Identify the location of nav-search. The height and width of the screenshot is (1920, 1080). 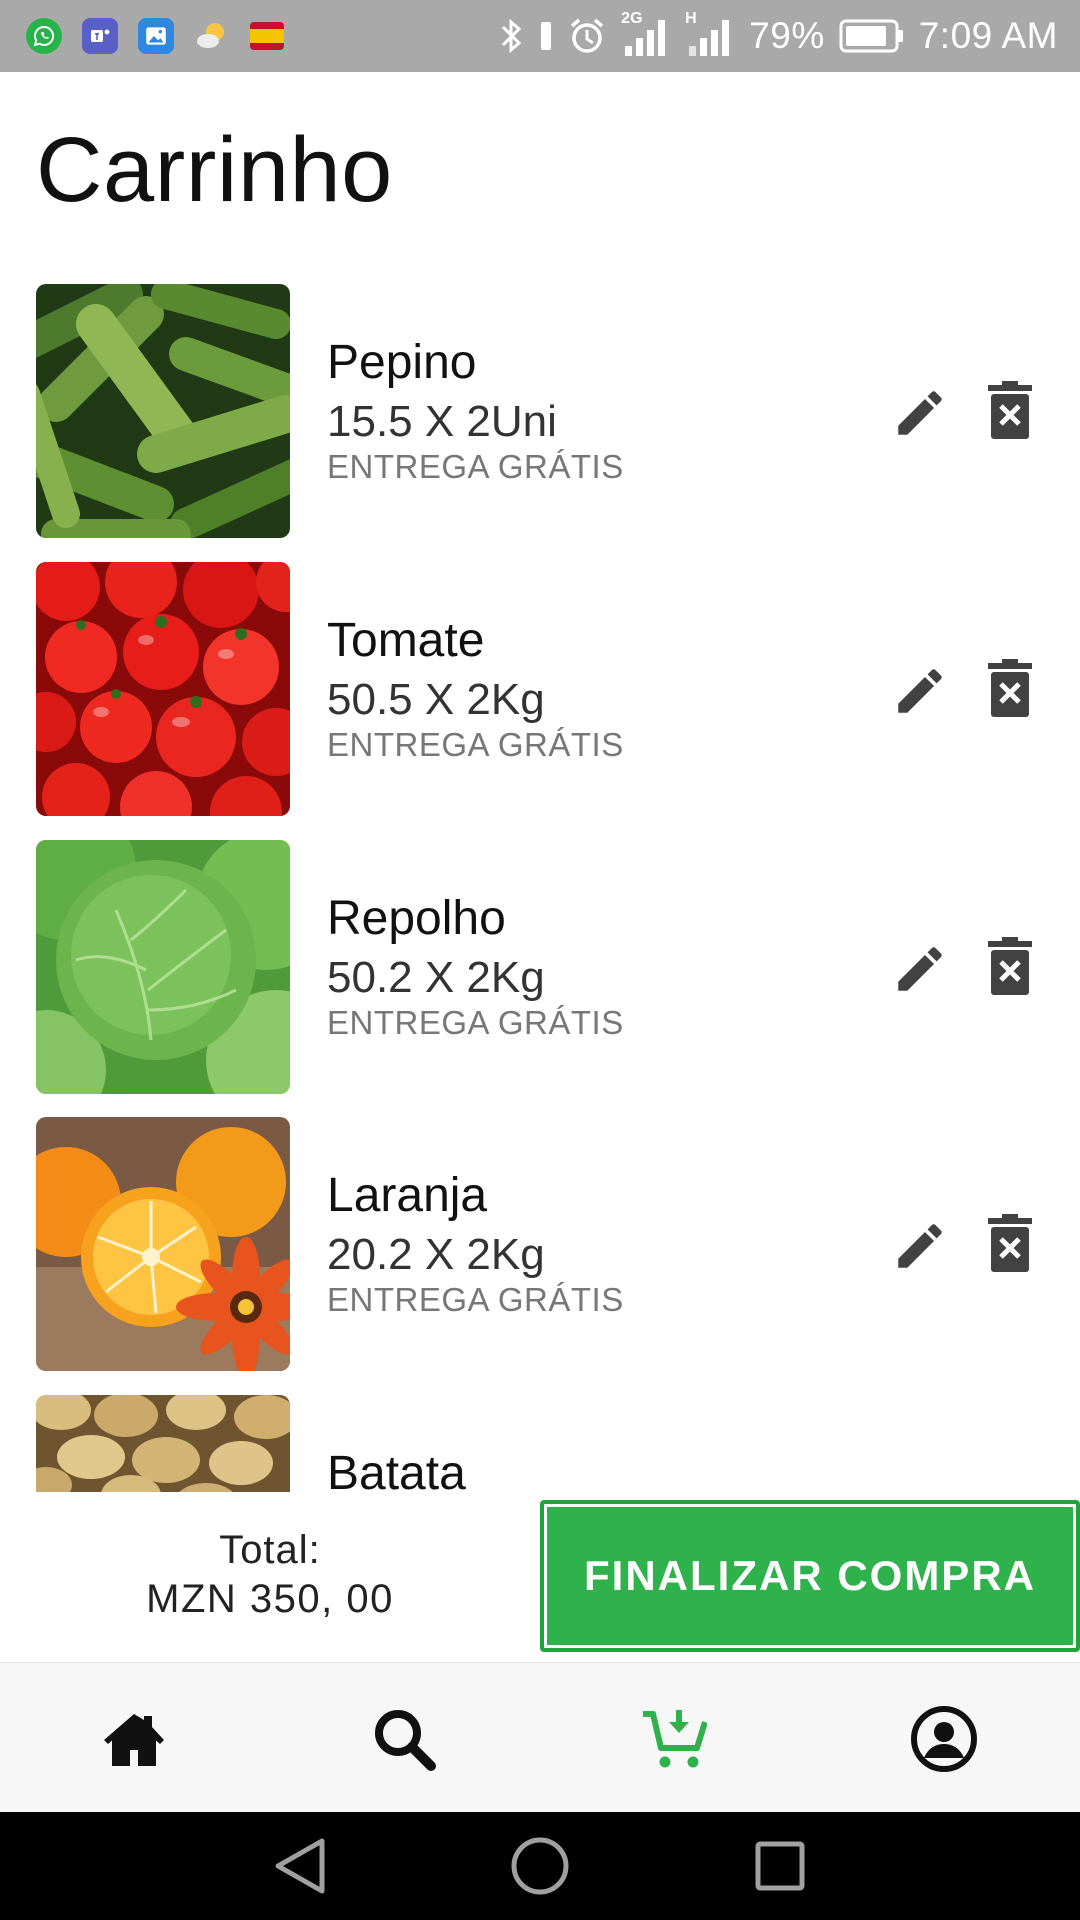
(404, 1739).